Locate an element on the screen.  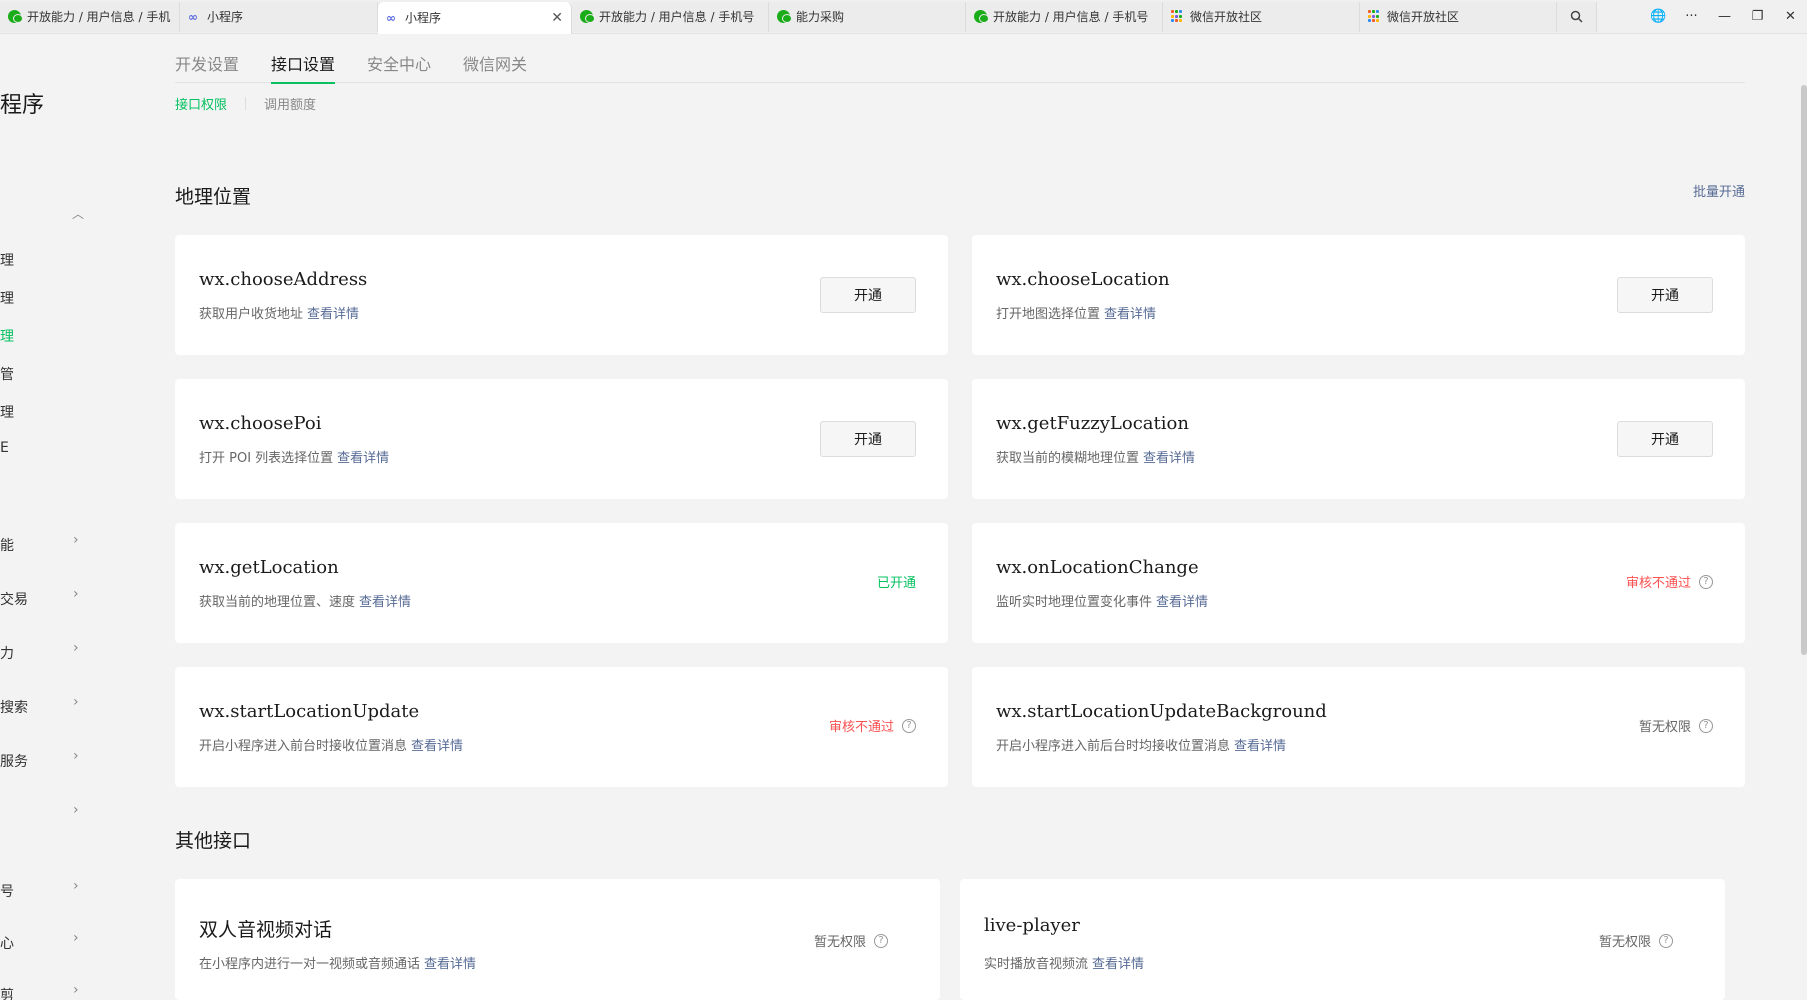
tab-dev-settings: 开发设置 is located at coordinates (207, 59).